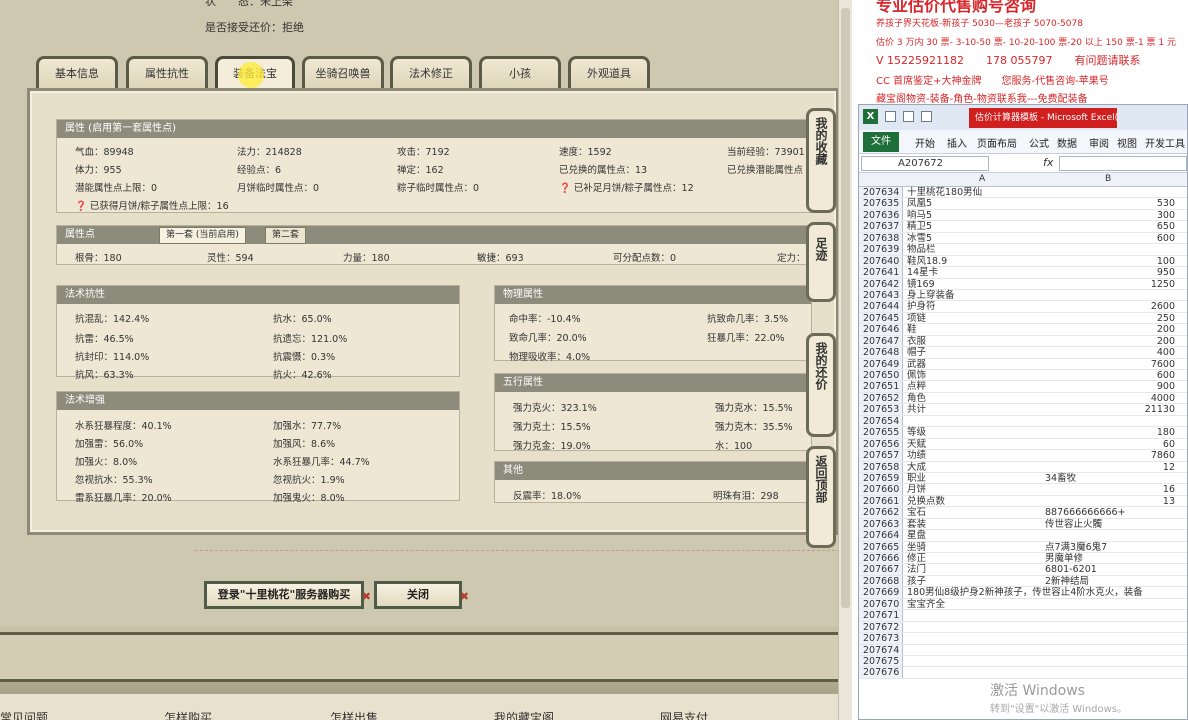 Image resolution: width=1188 pixels, height=720 pixels. I want to click on cell-b-number: 200, so click(1110, 329).